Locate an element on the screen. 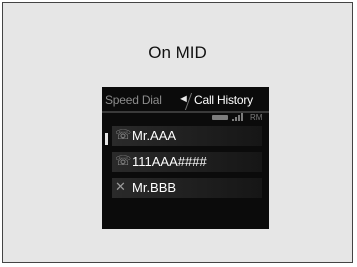  selection-cursor is located at coordinates (106, 139).